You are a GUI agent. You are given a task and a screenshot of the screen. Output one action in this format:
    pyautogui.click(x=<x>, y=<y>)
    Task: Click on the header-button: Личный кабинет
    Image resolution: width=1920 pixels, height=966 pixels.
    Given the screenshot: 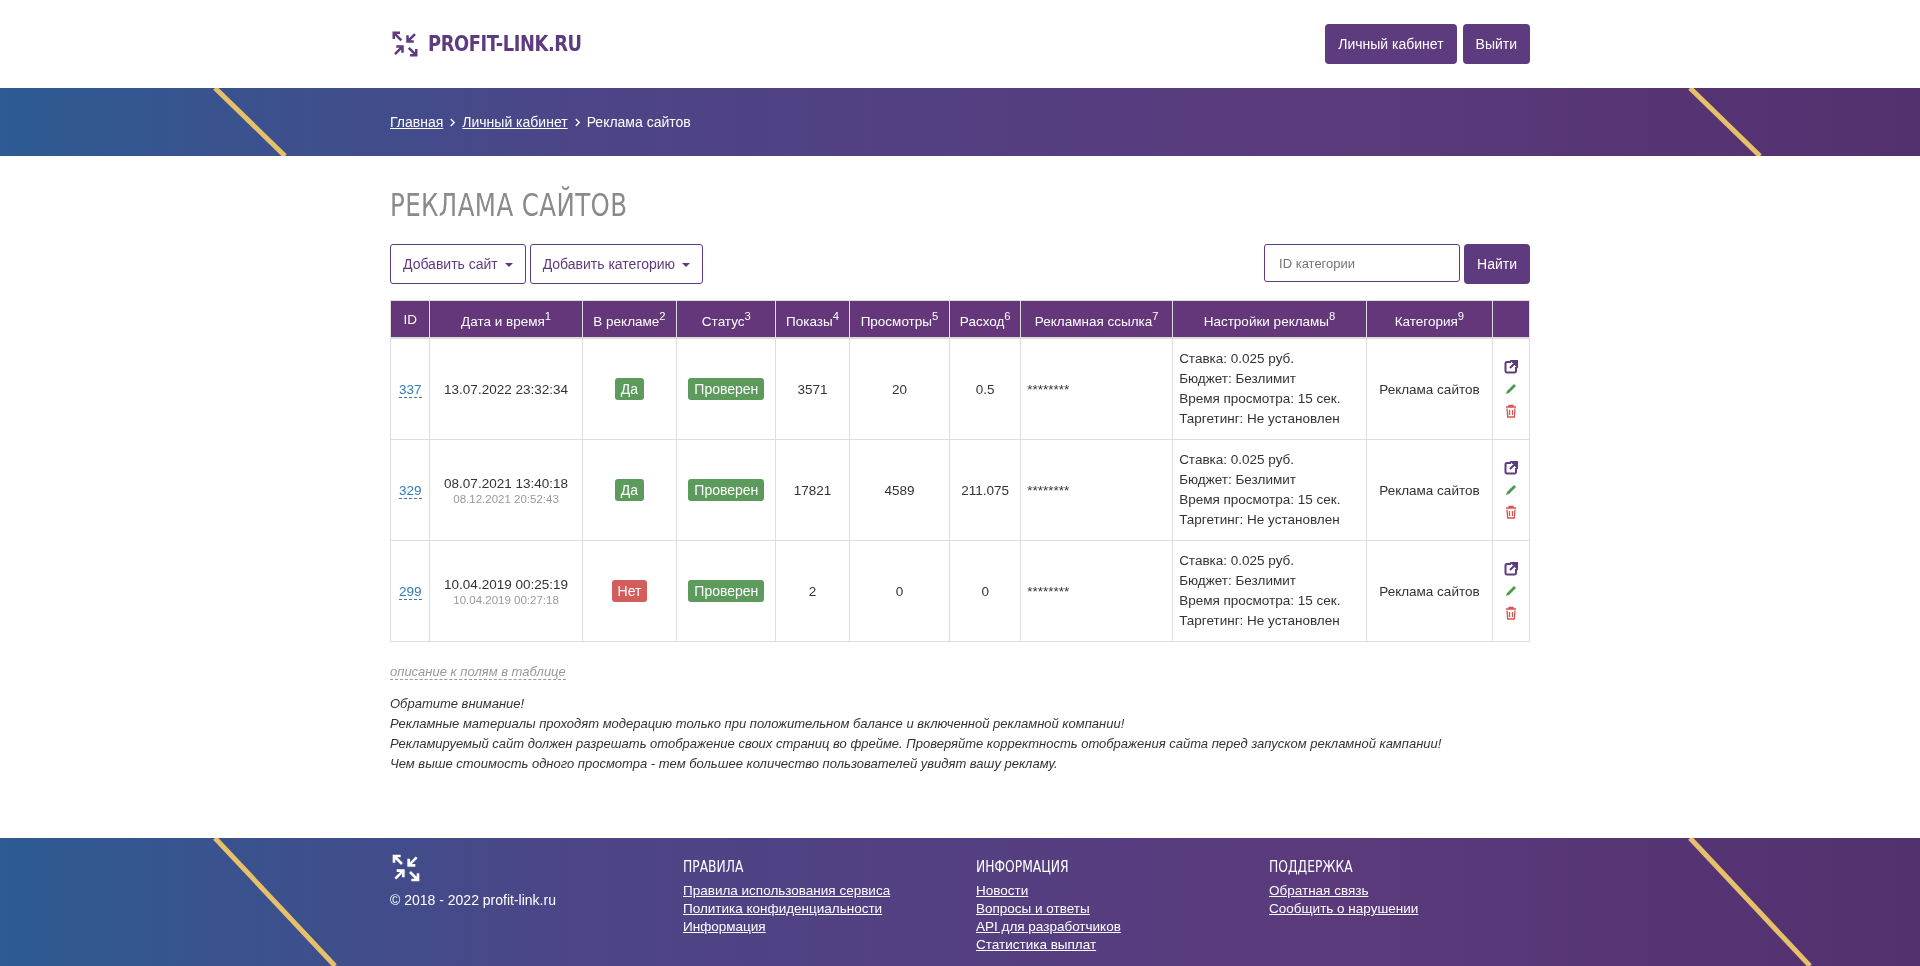 What is the action you would take?
    pyautogui.click(x=1391, y=44)
    